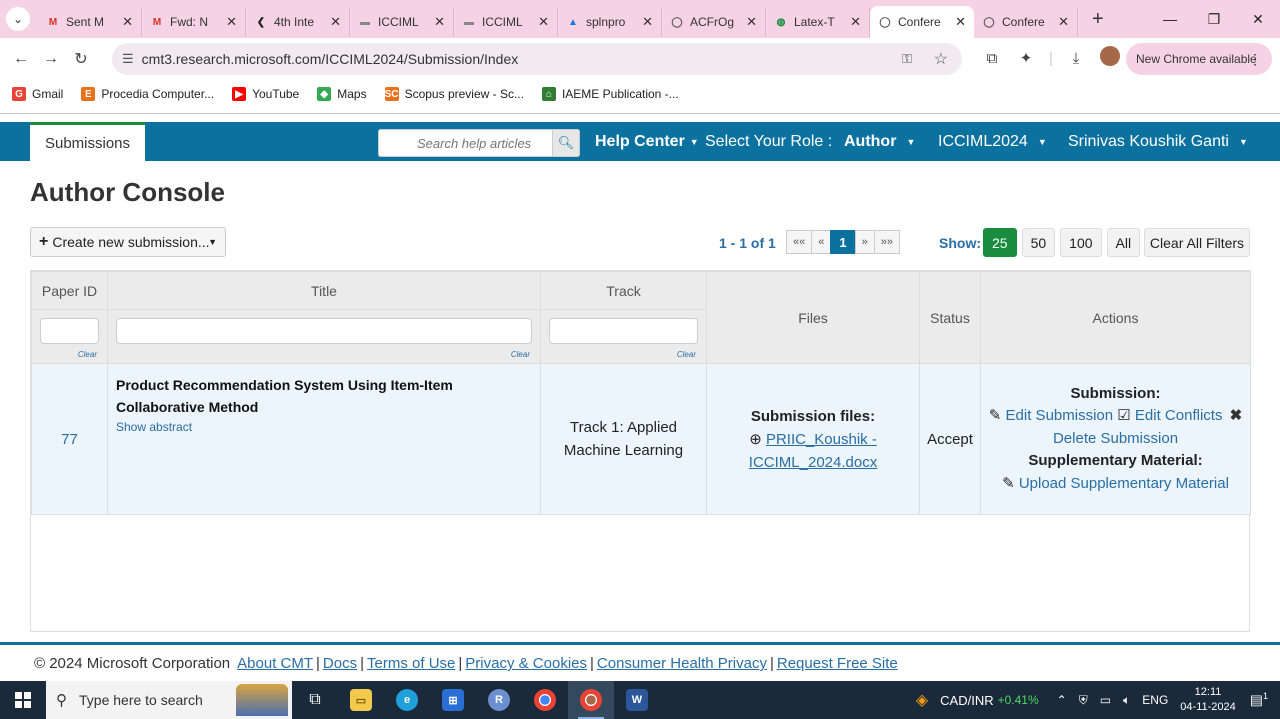  Describe the element at coordinates (623, 331) in the screenshot. I see `track-filter-input` at that location.